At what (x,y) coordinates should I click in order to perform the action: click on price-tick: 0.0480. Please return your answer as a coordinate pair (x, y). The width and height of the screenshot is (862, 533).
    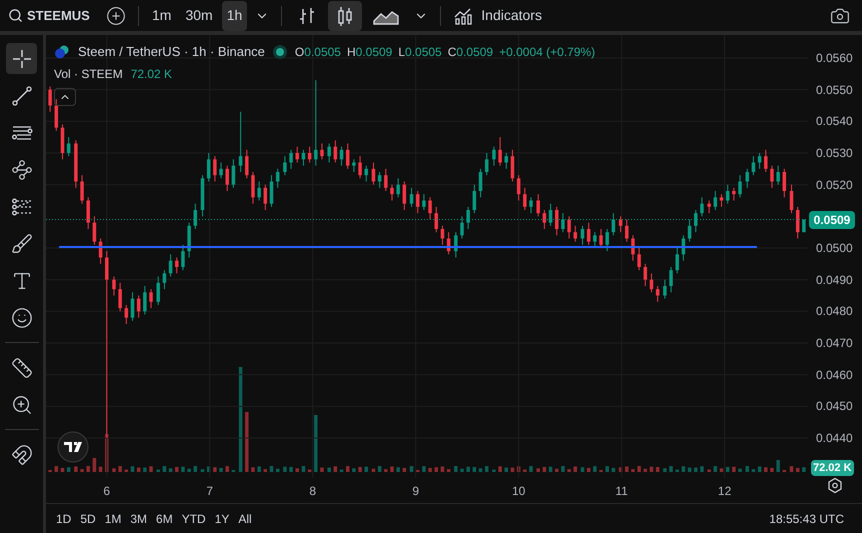
    Looking at the image, I should click on (834, 311).